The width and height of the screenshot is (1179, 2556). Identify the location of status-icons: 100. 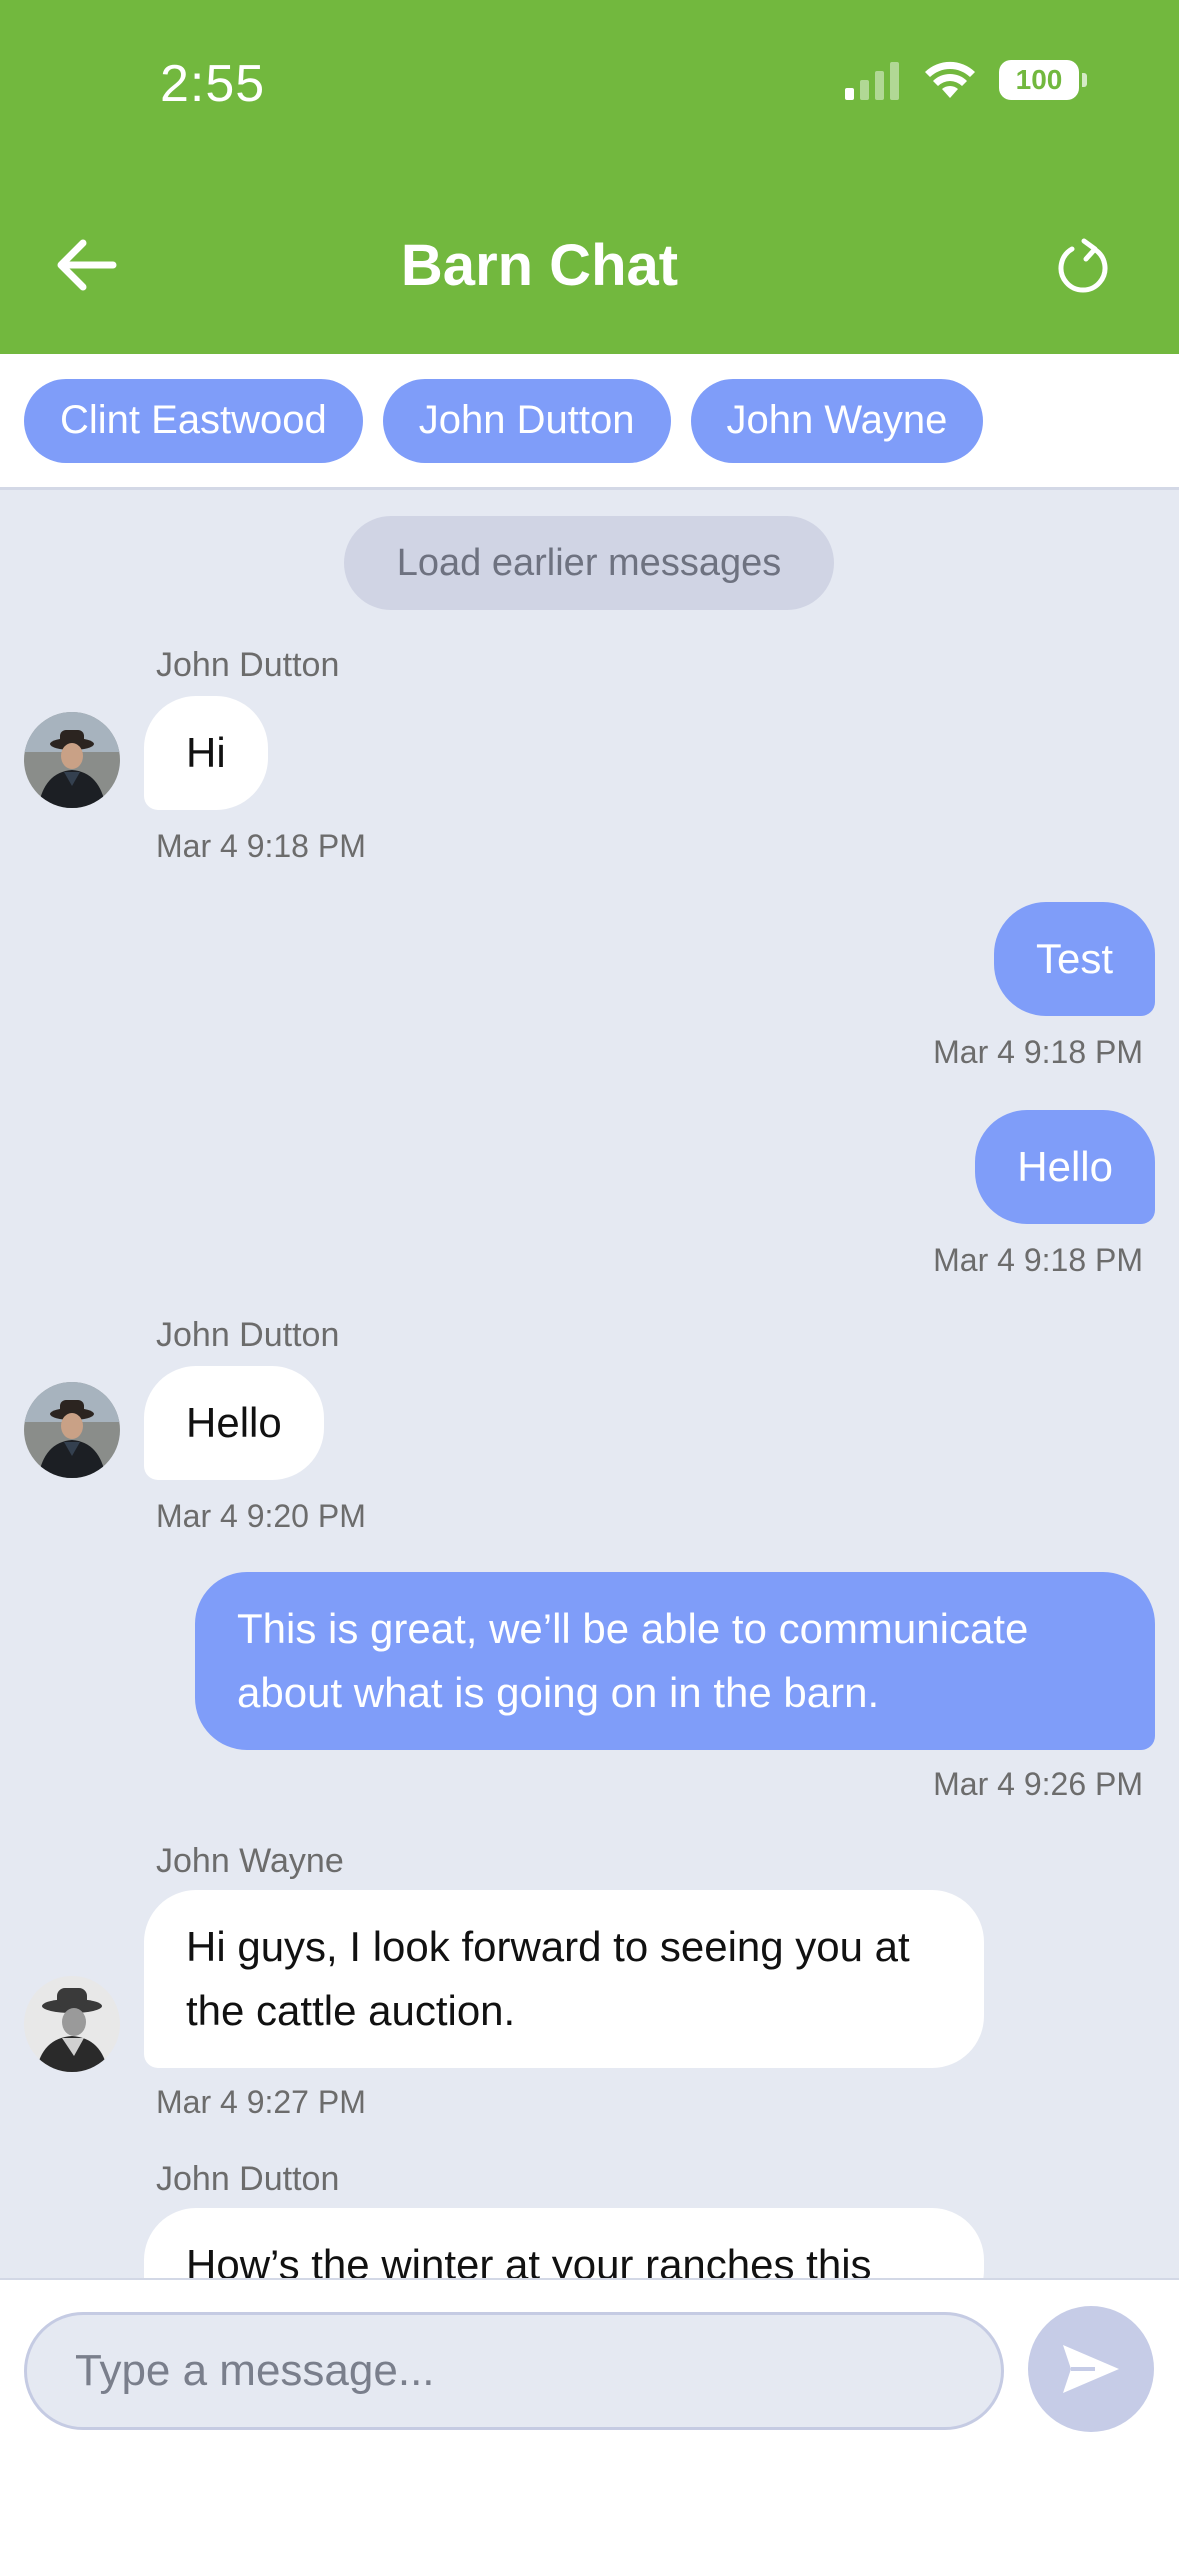
(965, 80).